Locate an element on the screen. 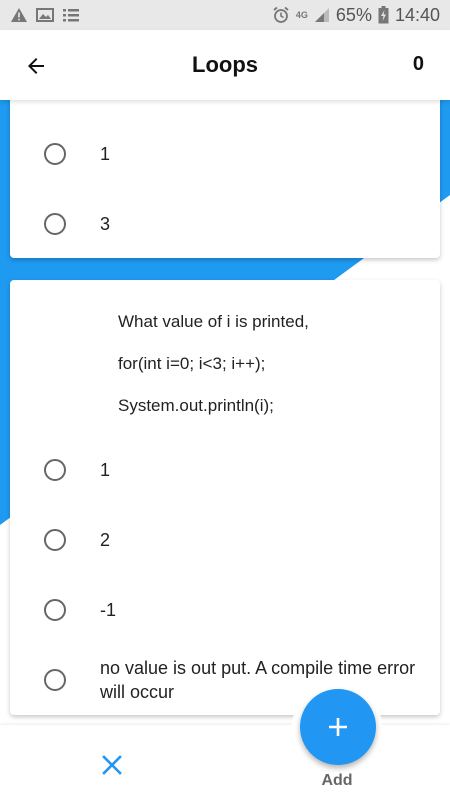 This screenshot has width=450, height=800. add-label: Add is located at coordinates (337, 780).